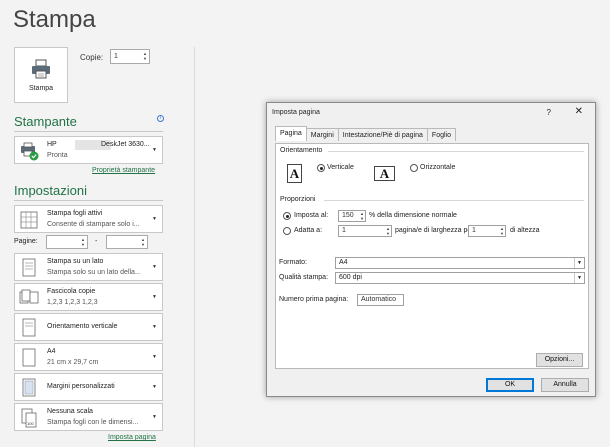 This screenshot has width=610, height=447. Describe the element at coordinates (45, 121) in the screenshot. I see `printer-heading: Stampante` at that location.